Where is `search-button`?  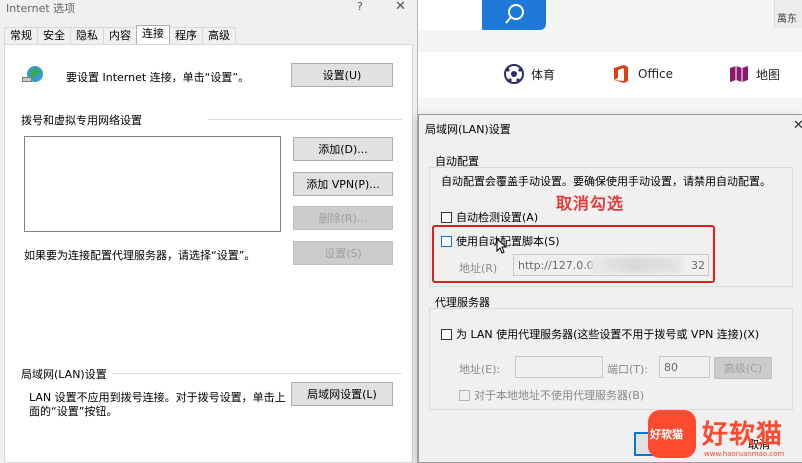 search-button is located at coordinates (514, 15).